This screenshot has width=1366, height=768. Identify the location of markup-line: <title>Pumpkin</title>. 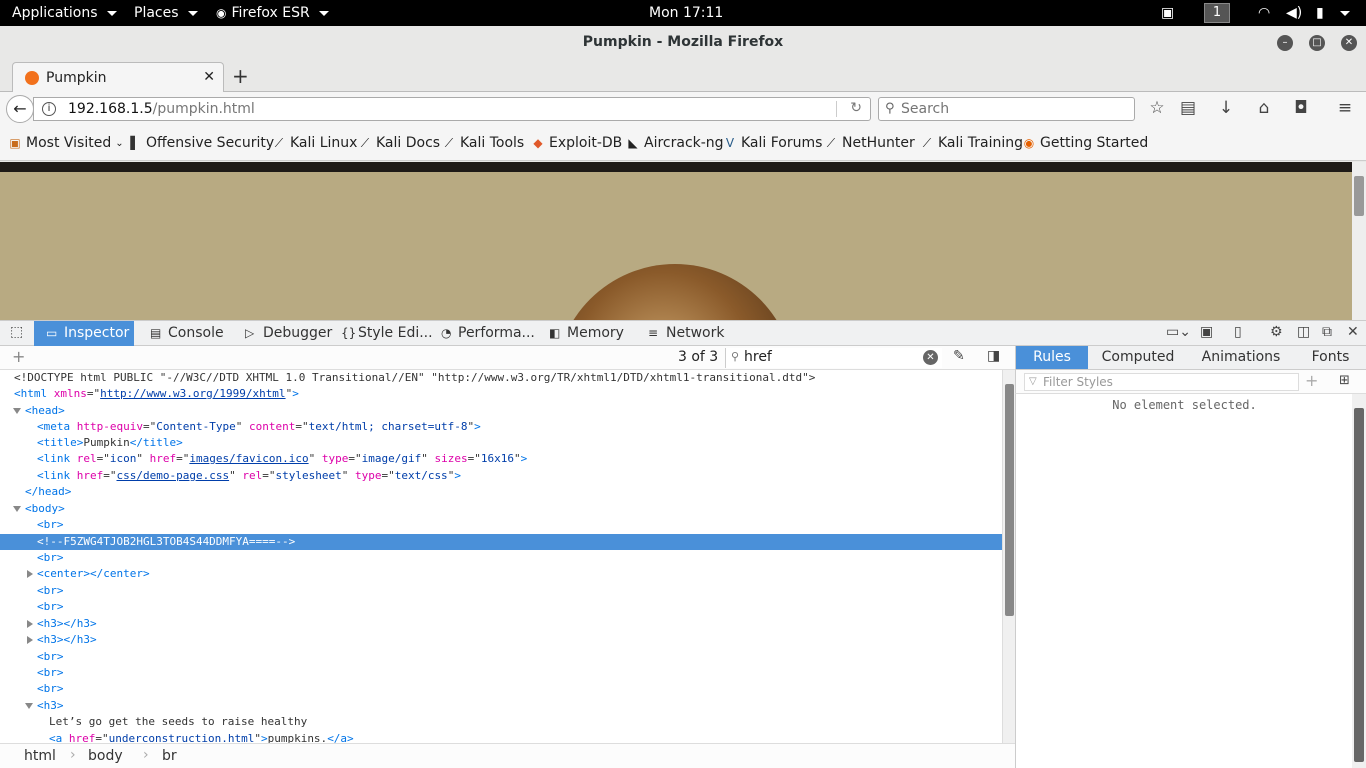
(501, 443).